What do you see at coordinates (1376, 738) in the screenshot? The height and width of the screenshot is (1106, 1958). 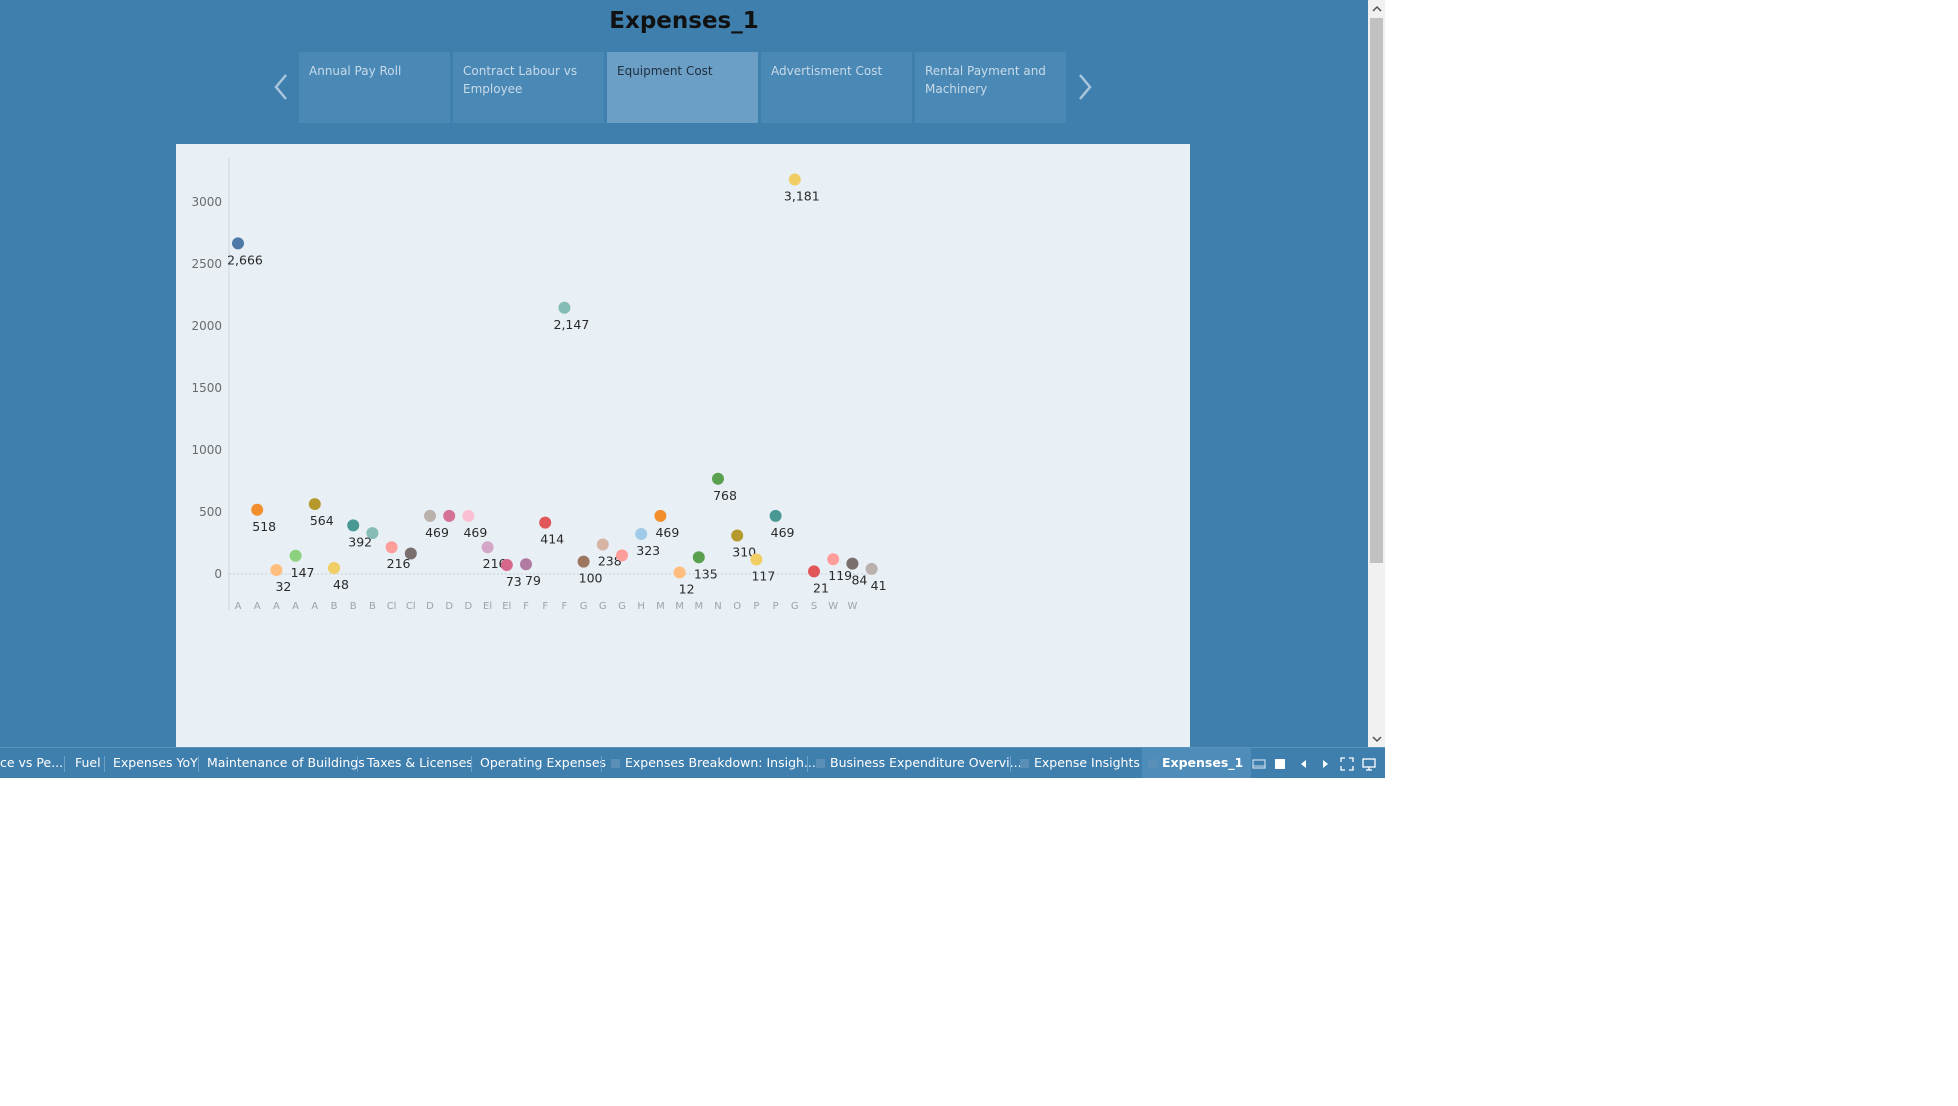 I see `scroll-down-button` at bounding box center [1376, 738].